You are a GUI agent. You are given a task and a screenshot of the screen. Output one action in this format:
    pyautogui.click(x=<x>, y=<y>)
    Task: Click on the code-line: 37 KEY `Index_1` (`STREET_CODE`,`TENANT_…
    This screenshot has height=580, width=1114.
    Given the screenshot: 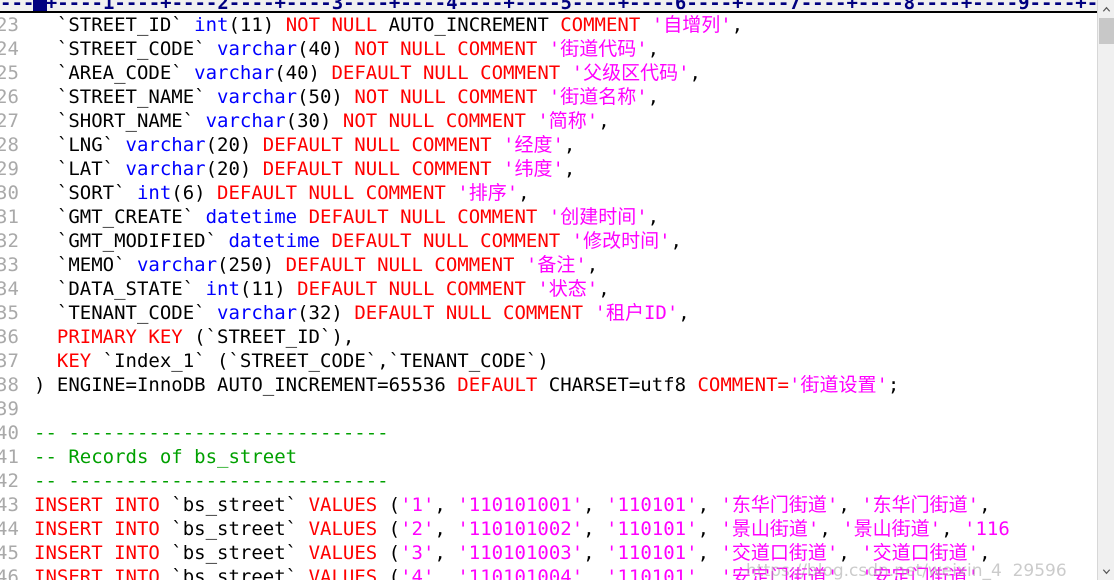 What is the action you would take?
    pyautogui.click(x=505, y=361)
    